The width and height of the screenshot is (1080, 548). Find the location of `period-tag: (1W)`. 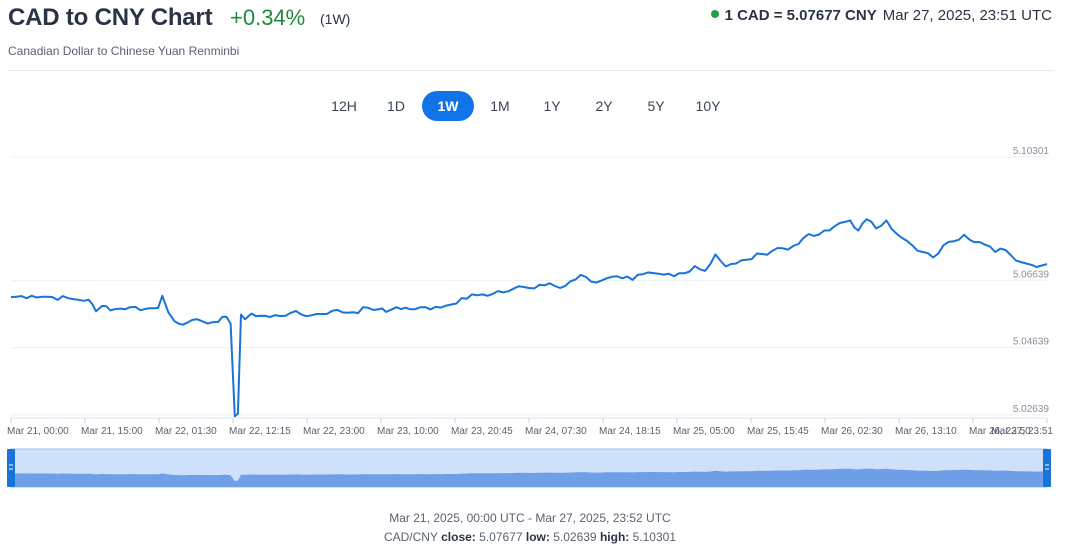

period-tag: (1W) is located at coordinates (335, 19).